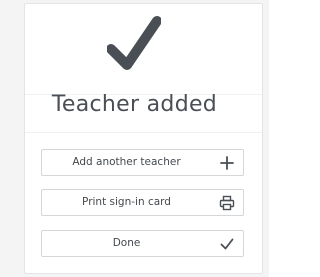 This screenshot has width=320, height=277. Describe the element at coordinates (134, 43) in the screenshot. I see `checkmark-icon` at that location.